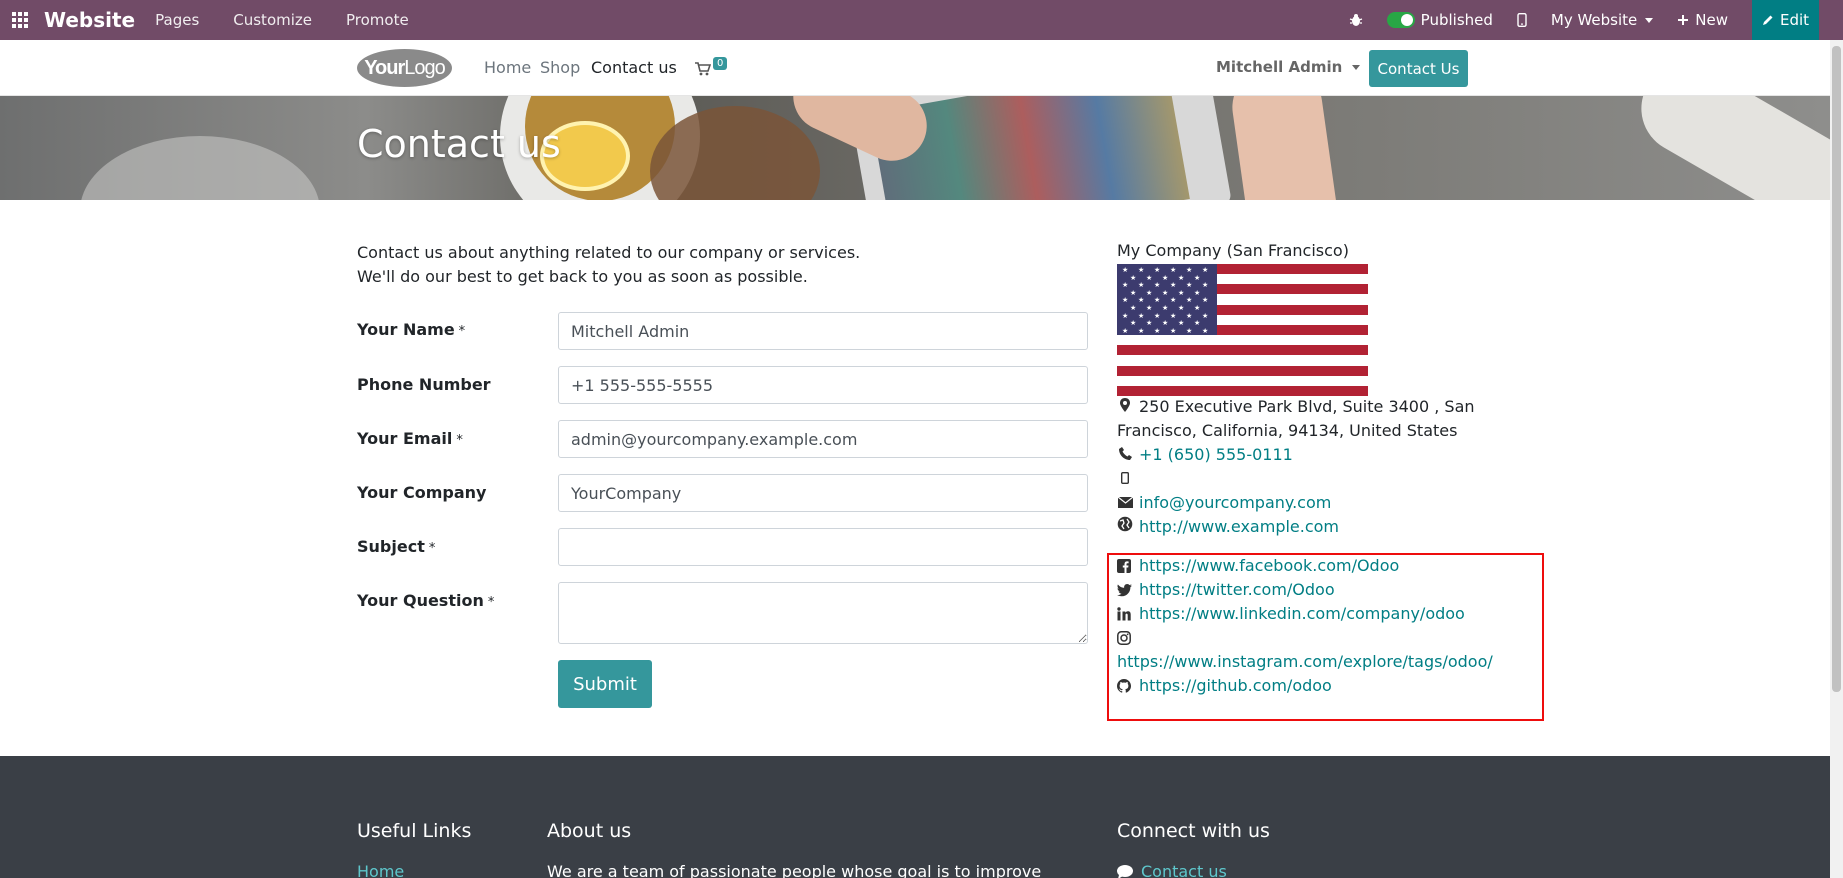 This screenshot has height=878, width=1843. What do you see at coordinates (1279, 67) in the screenshot?
I see `user-name: Mitchell Admin` at bounding box center [1279, 67].